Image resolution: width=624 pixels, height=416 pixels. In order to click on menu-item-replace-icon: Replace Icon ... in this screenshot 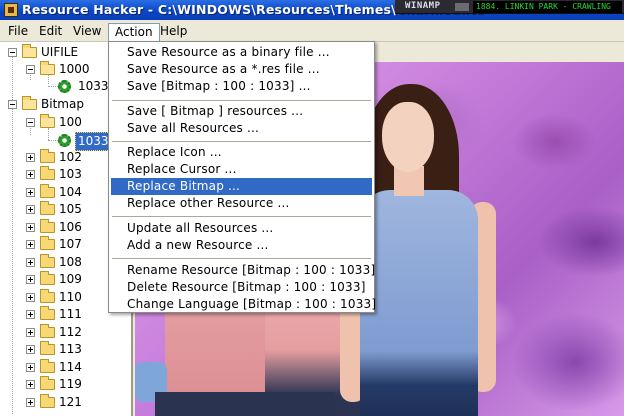, I will do `click(241, 152)`.